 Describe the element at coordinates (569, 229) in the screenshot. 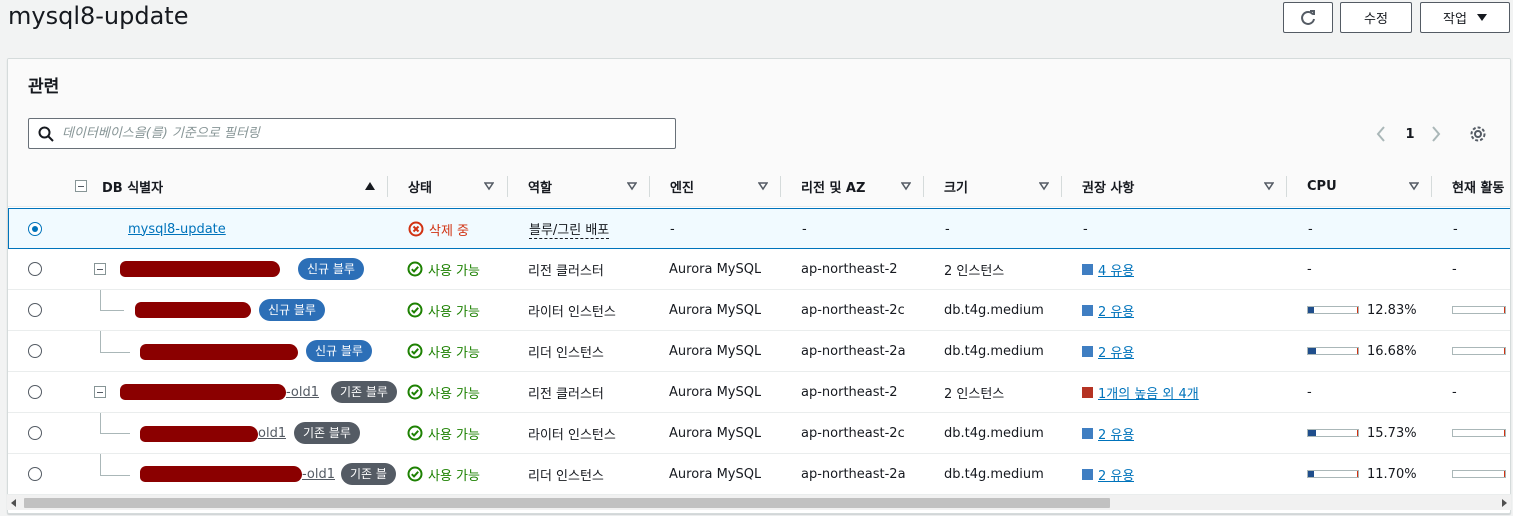

I see `role-text: 블루/그린 배포` at that location.